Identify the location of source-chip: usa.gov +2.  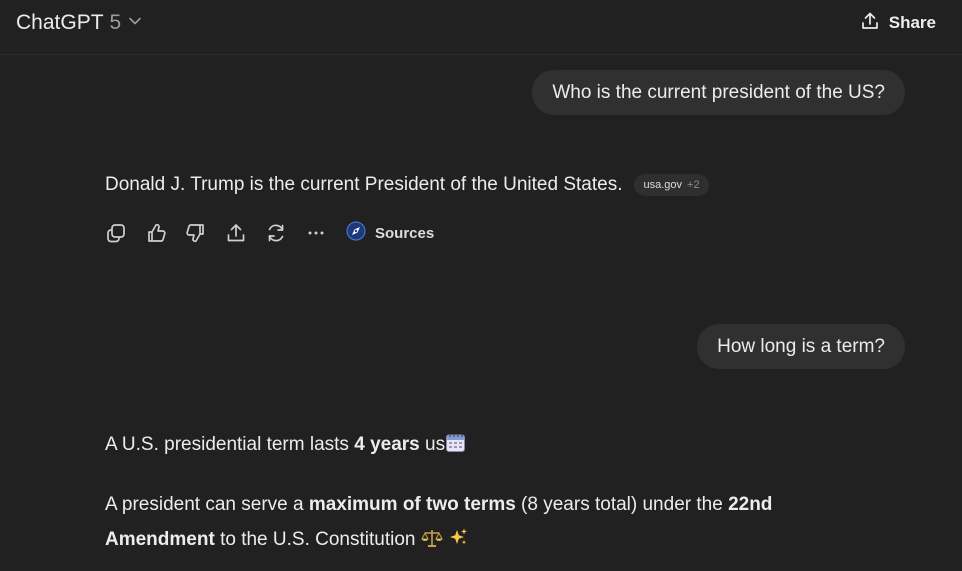
(671, 185).